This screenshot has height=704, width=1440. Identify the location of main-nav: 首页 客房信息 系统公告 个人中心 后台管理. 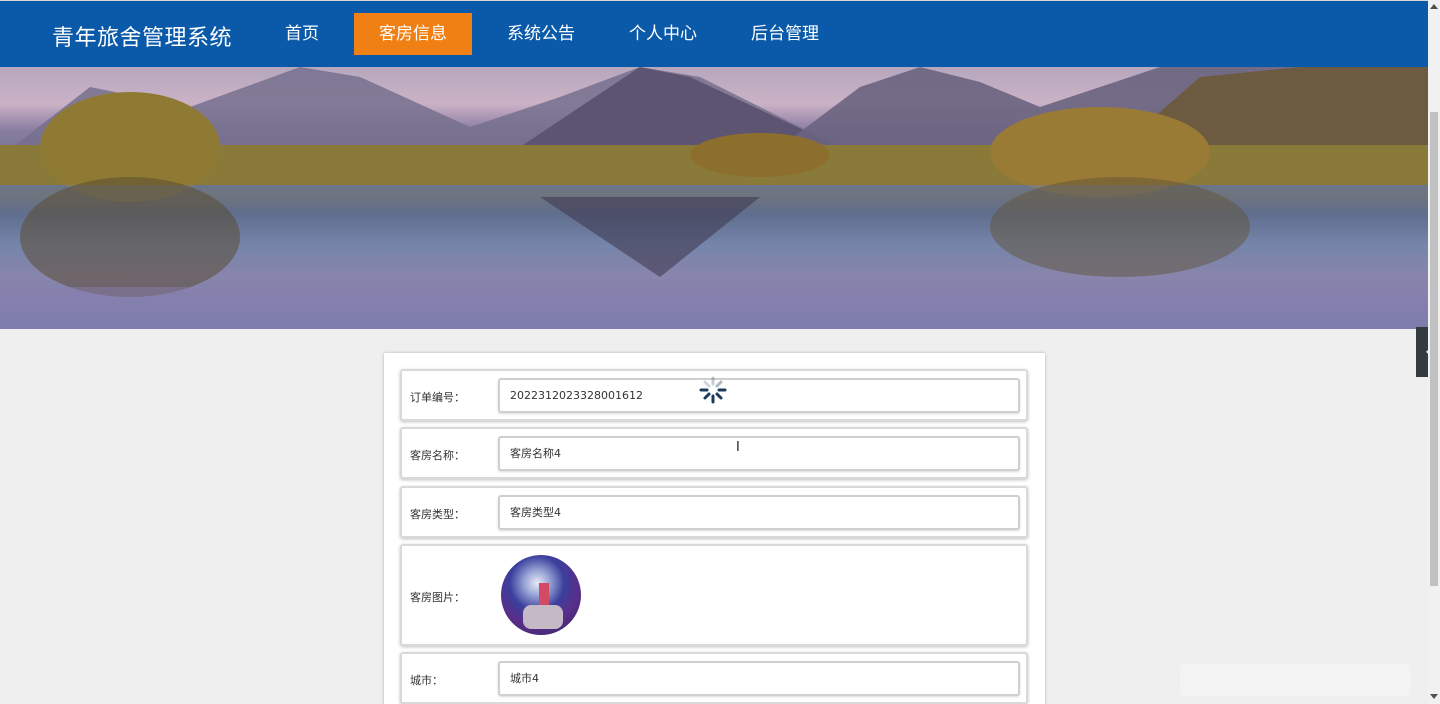
(560, 34).